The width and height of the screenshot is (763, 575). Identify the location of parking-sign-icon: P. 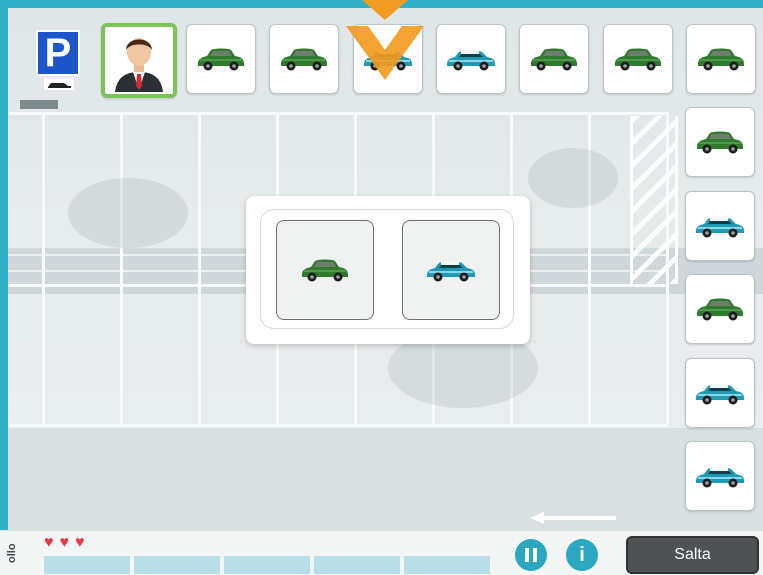
(58, 53).